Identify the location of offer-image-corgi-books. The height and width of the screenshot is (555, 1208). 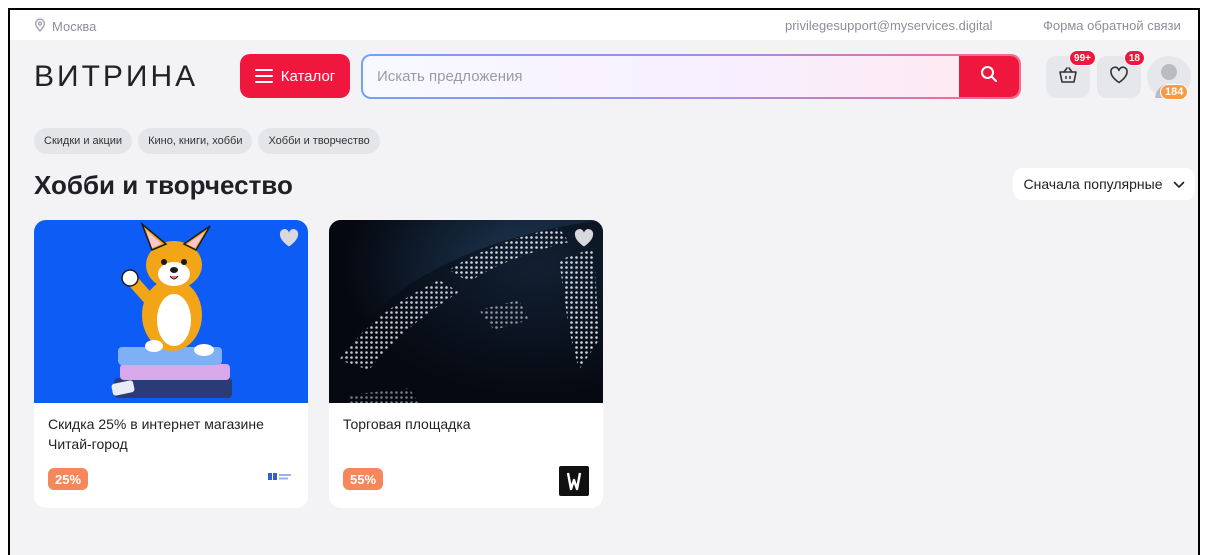
(171, 311).